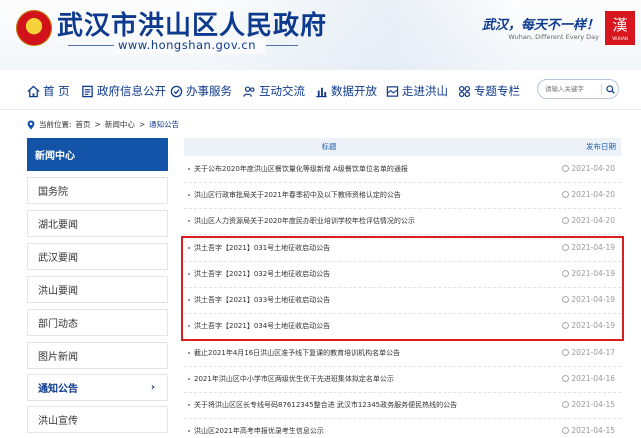 This screenshot has height=438, width=641. Describe the element at coordinates (34, 28) in the screenshot. I see `national-emblem-icon` at that location.